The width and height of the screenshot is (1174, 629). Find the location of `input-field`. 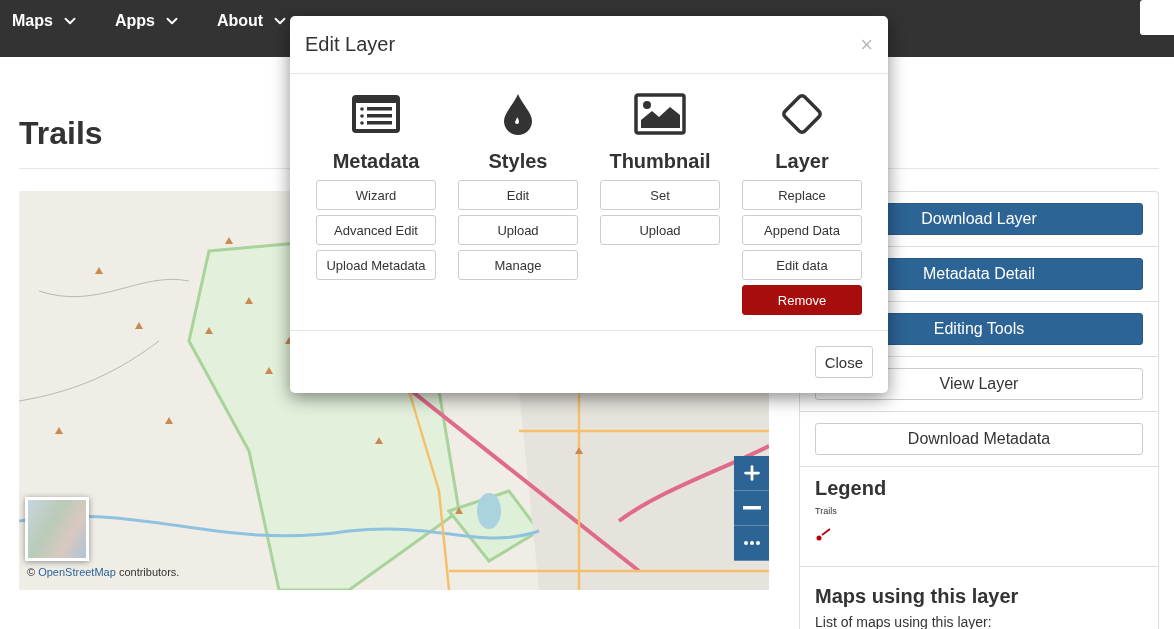

input-field is located at coordinates (1157, 17).